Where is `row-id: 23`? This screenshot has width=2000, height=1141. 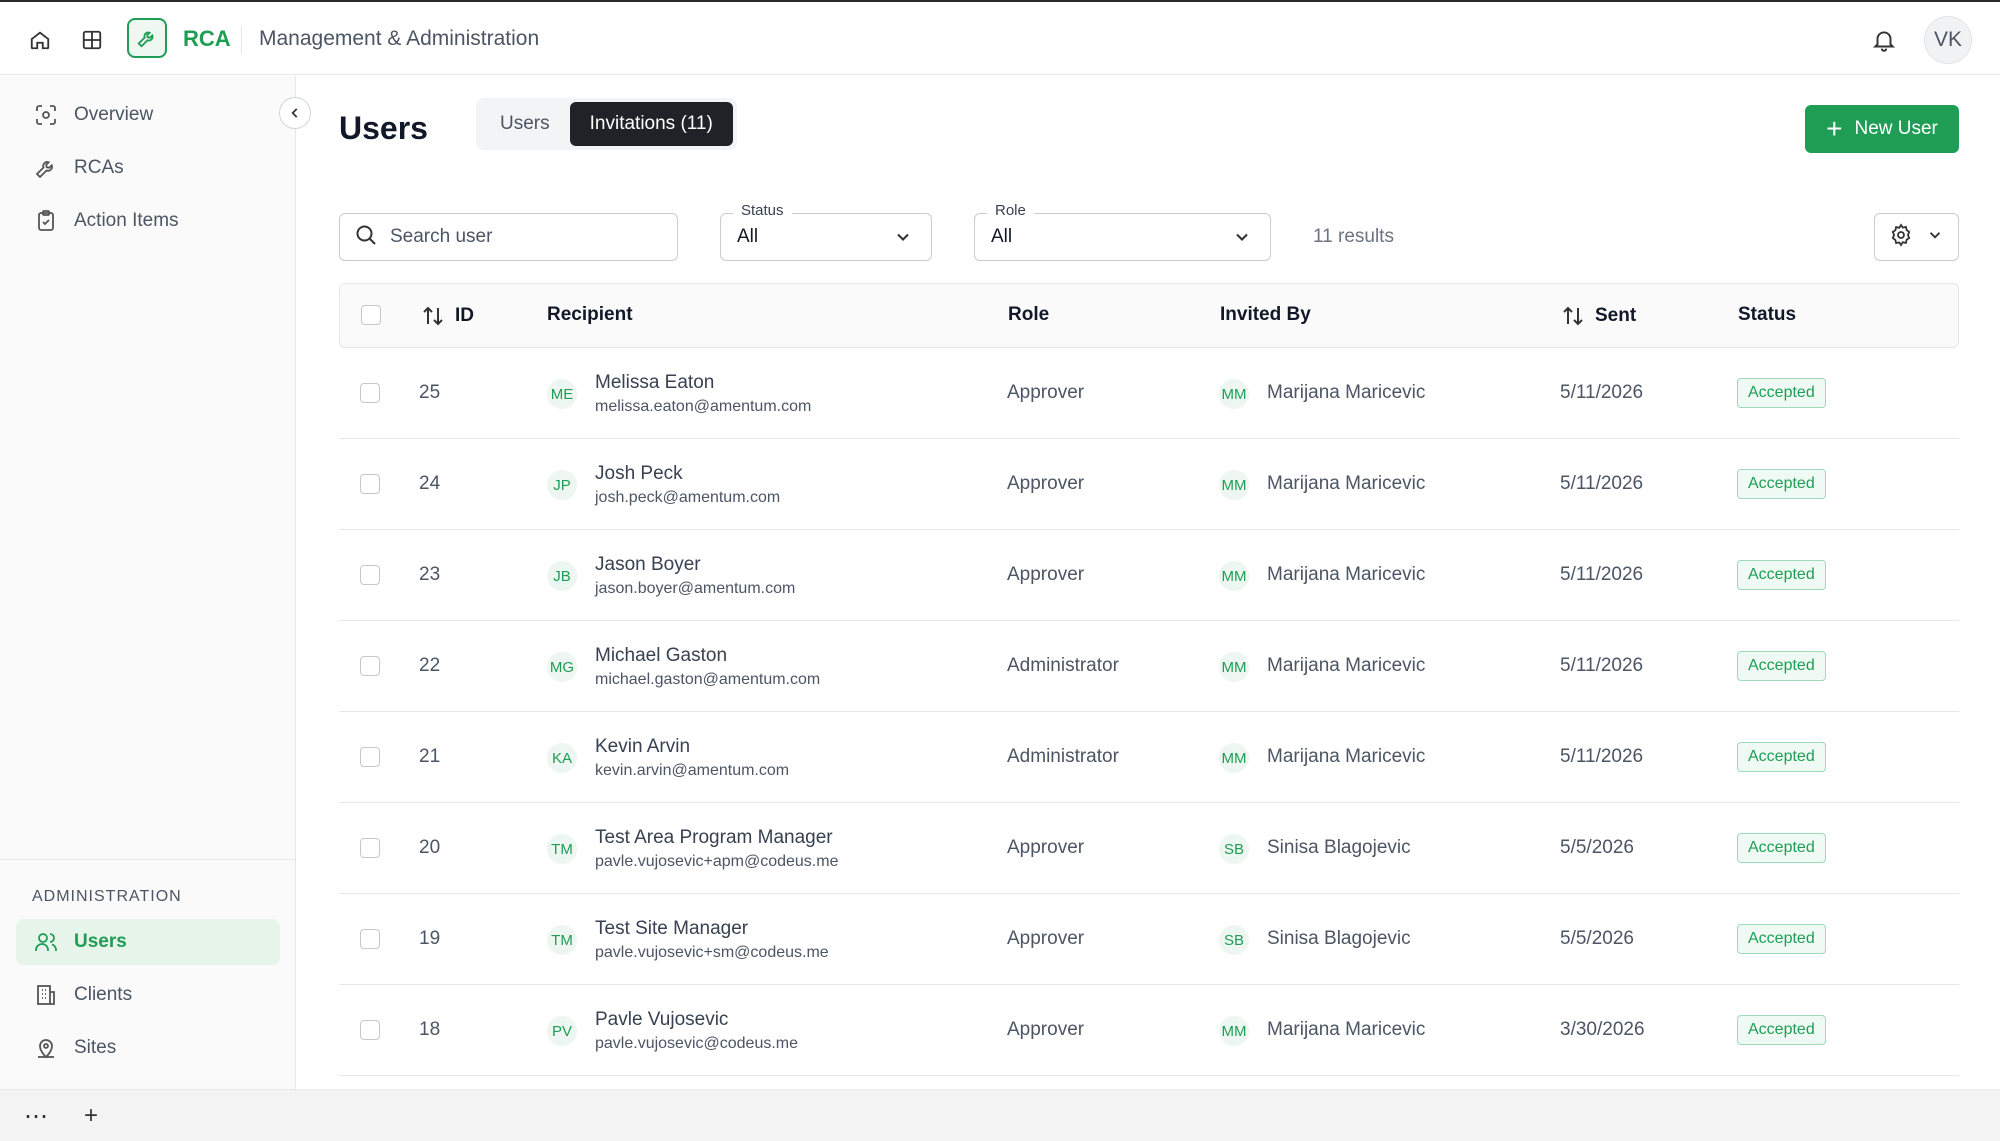
row-id: 23 is located at coordinates (430, 574).